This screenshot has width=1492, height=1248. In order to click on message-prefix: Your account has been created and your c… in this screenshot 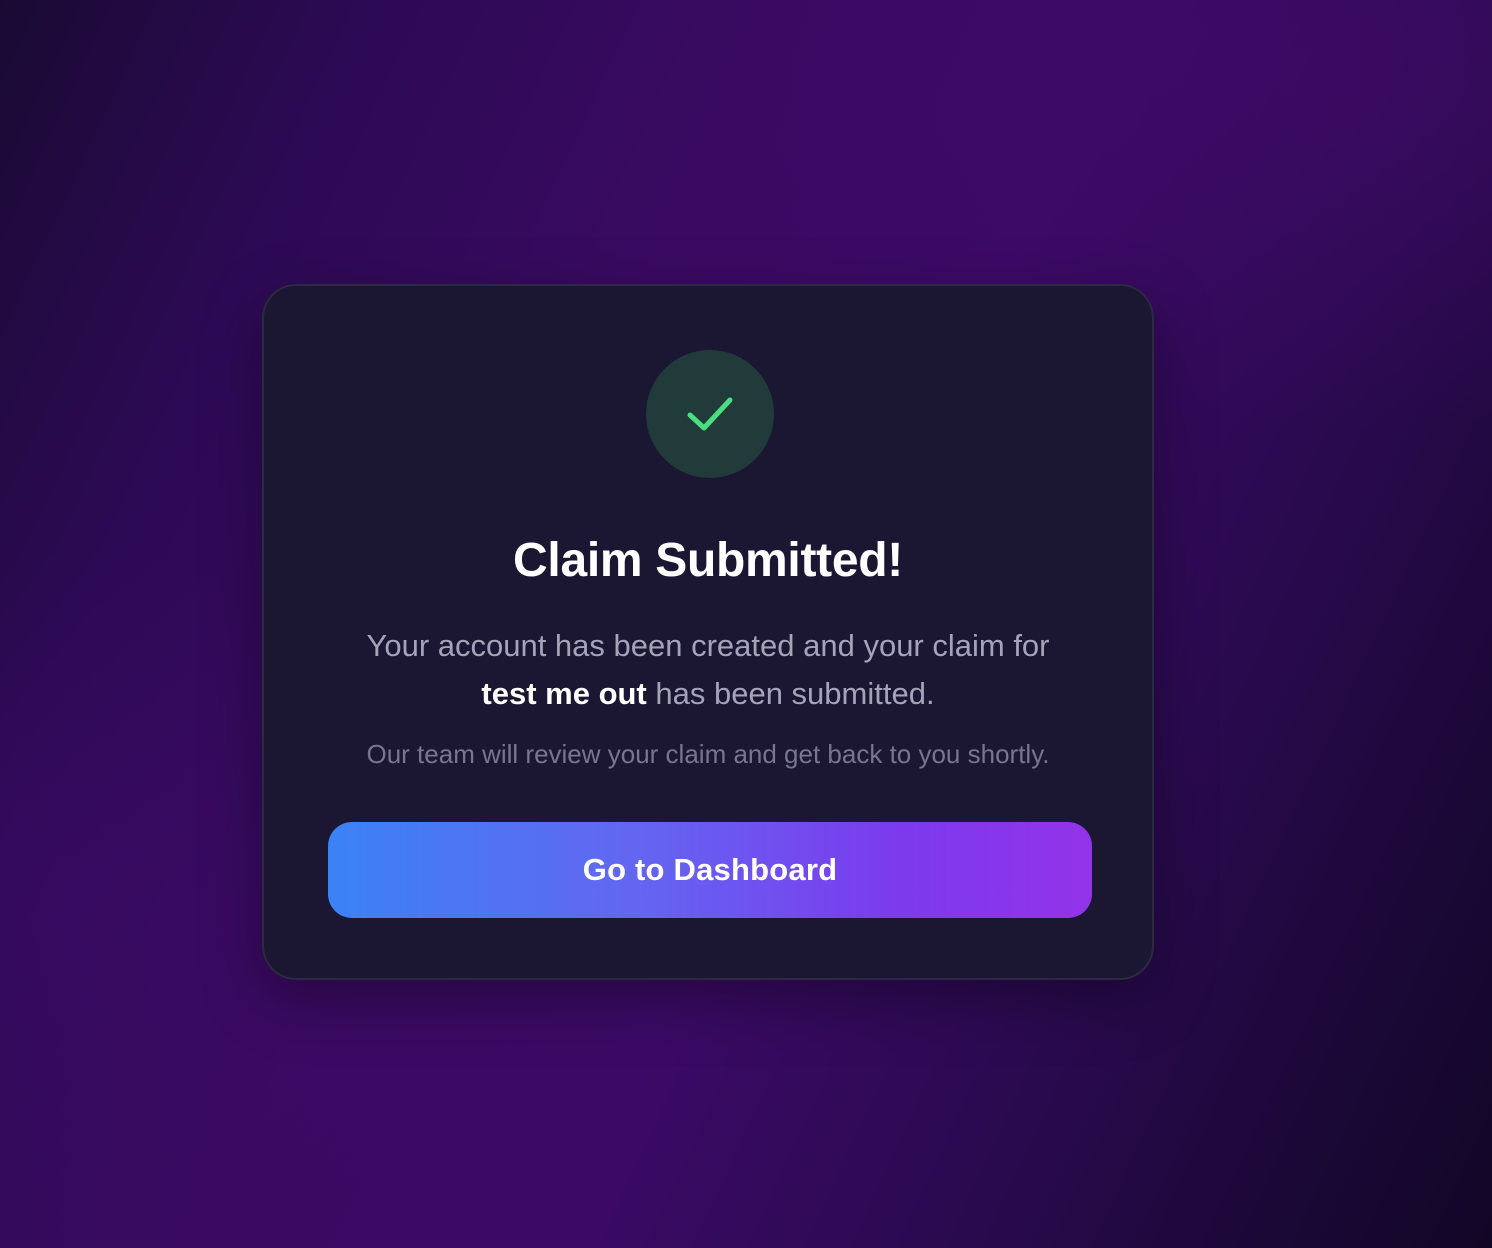, I will do `click(708, 645)`.